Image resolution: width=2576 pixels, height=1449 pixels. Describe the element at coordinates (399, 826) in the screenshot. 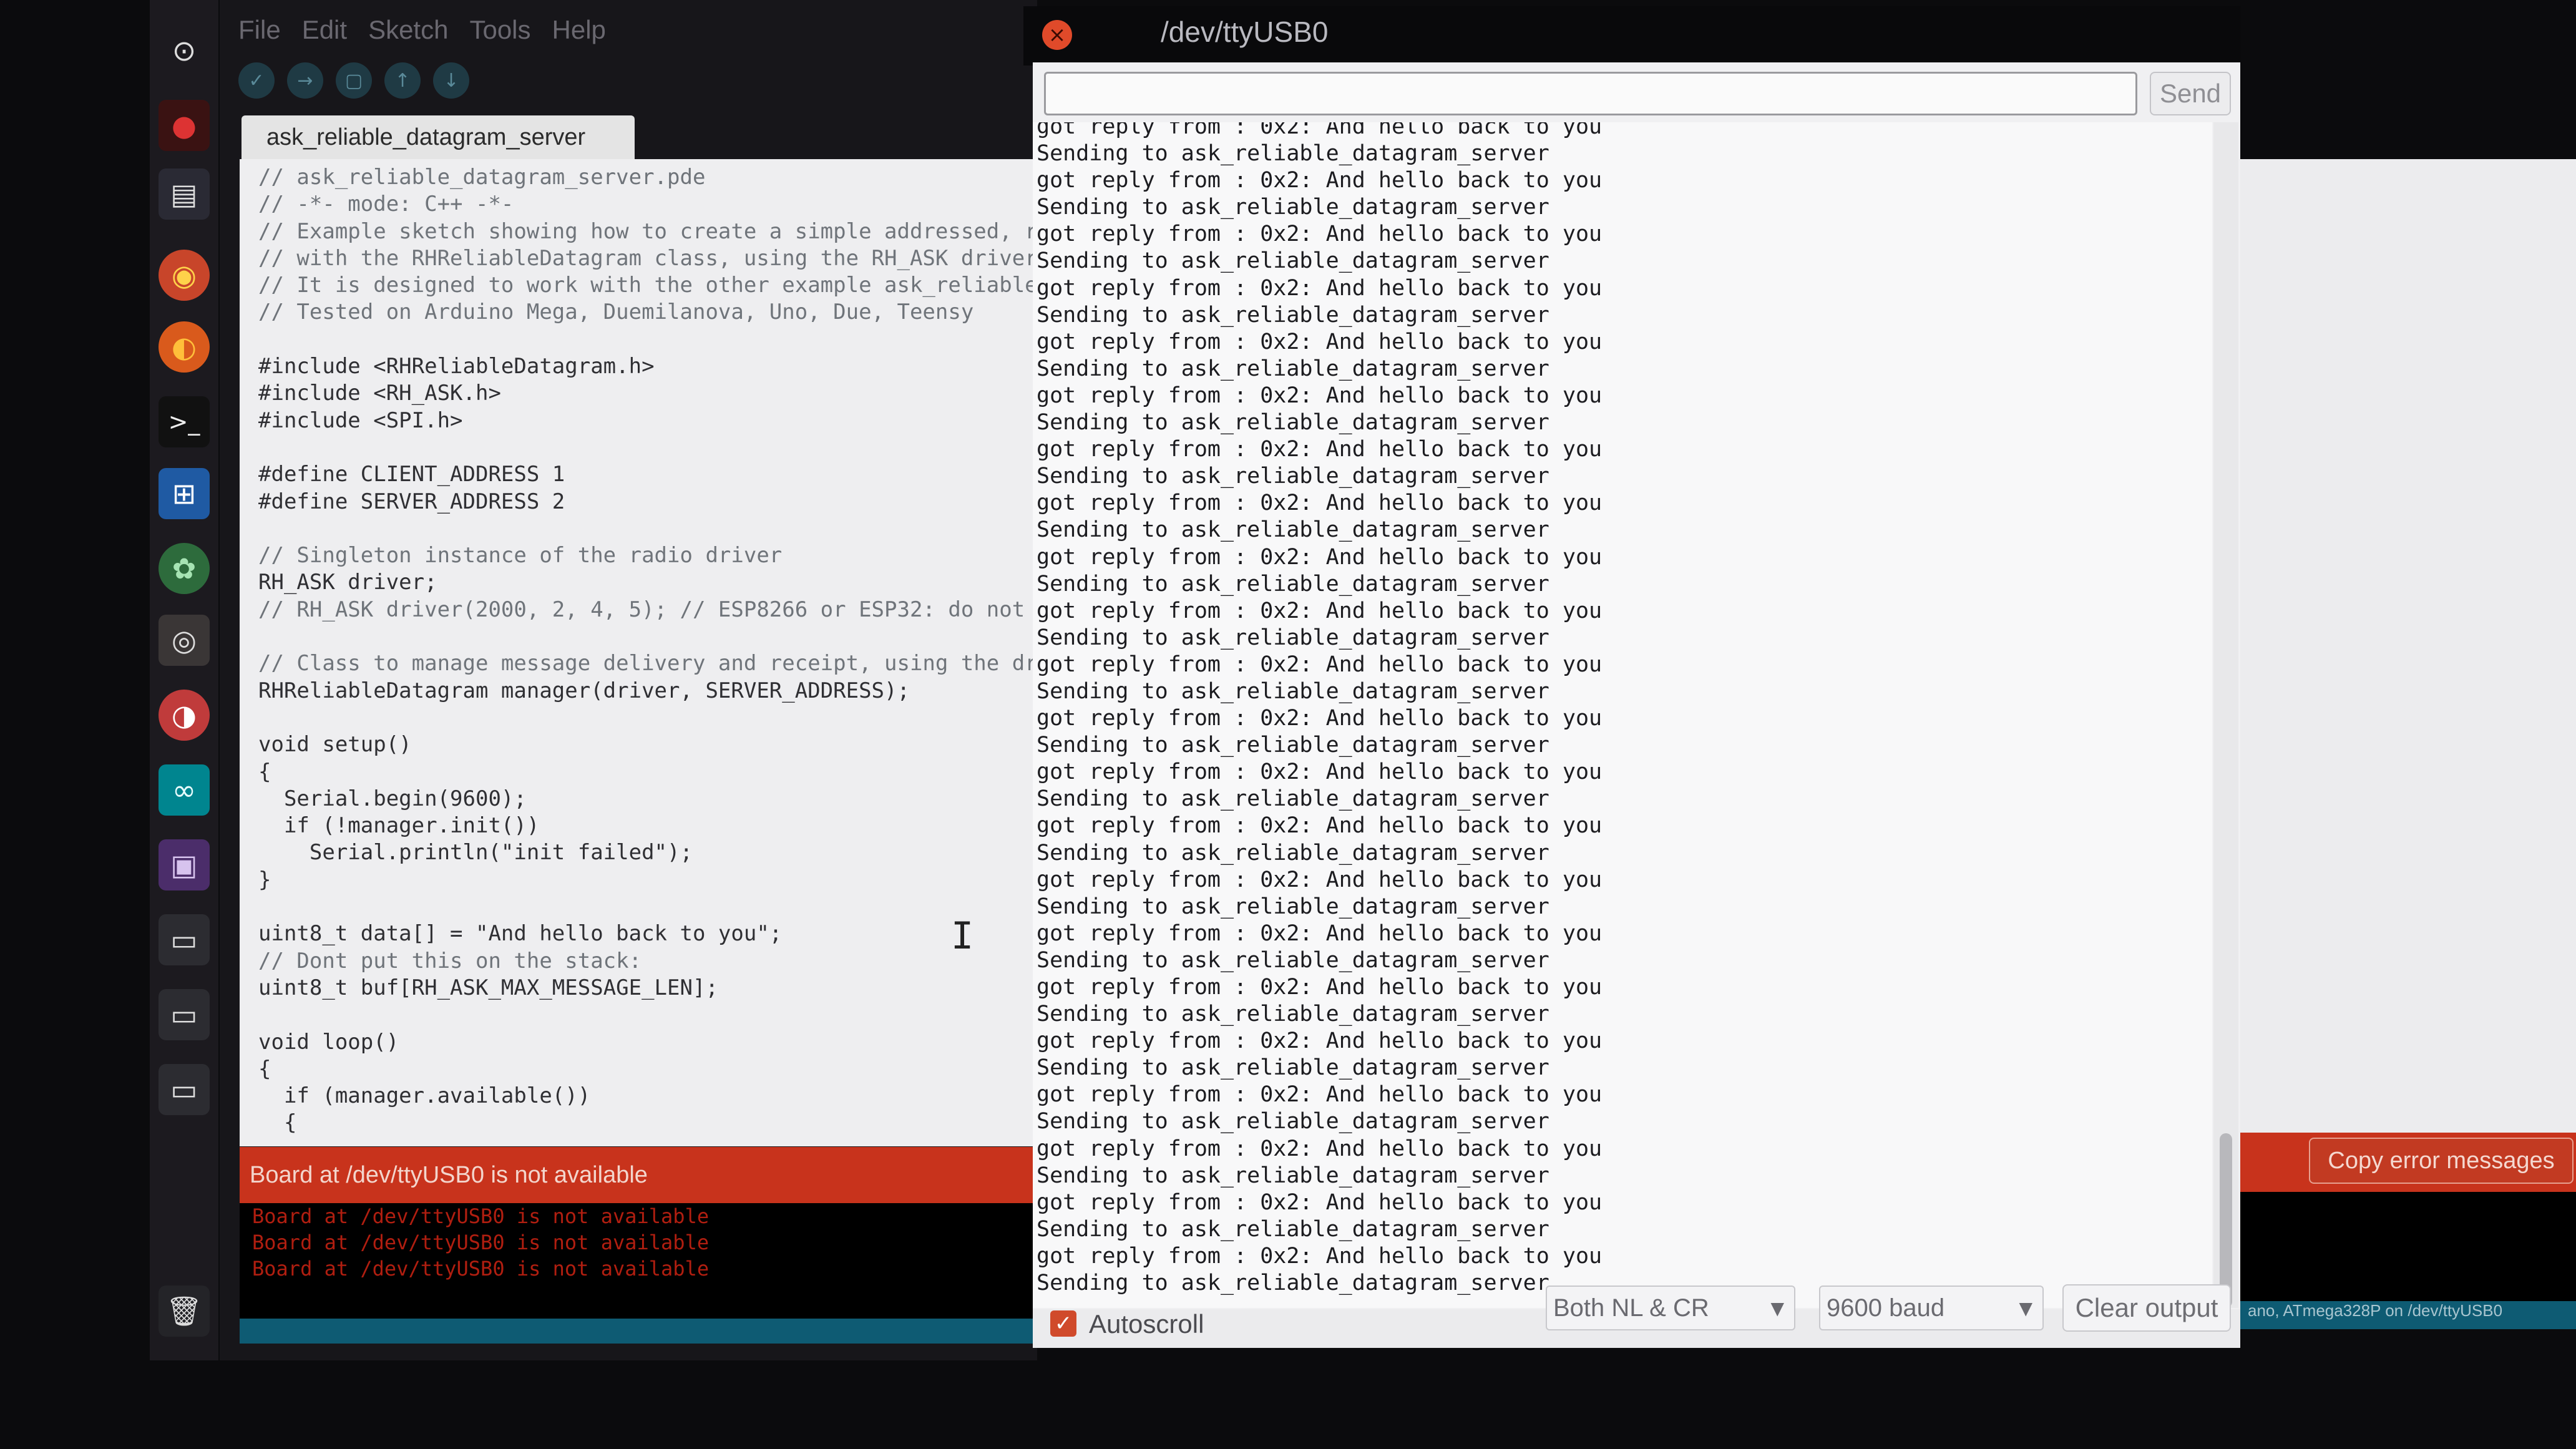

I see `code-line: if (!manager.init())` at that location.